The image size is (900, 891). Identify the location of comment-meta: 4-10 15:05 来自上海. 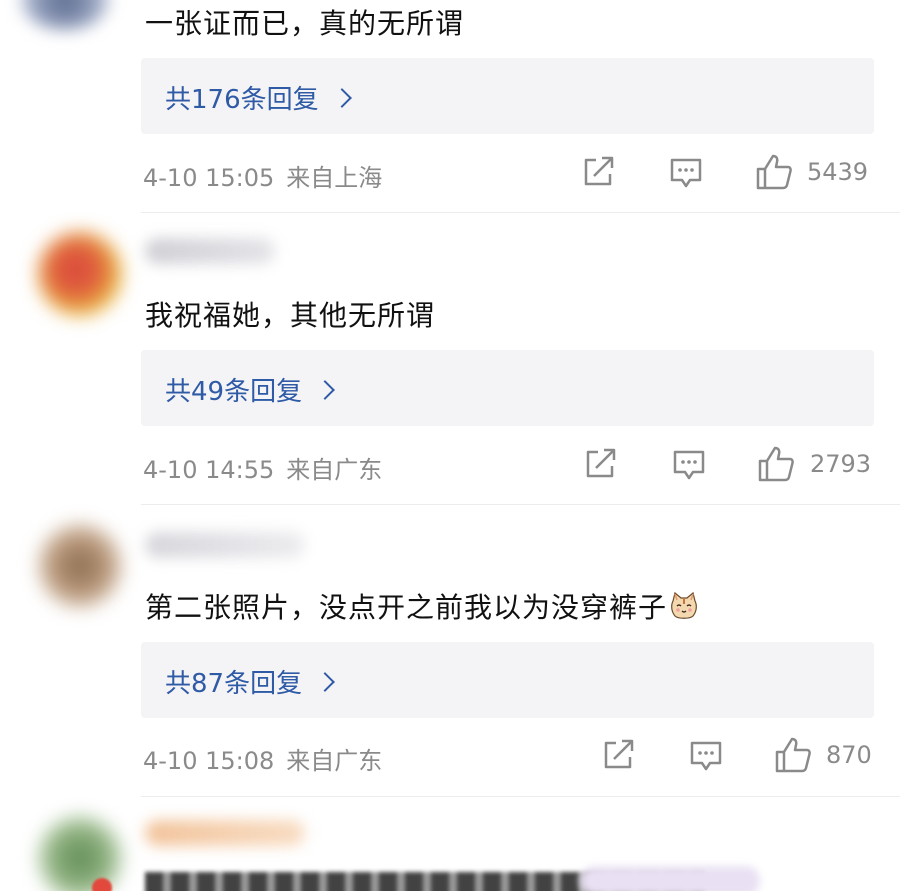
(262, 175).